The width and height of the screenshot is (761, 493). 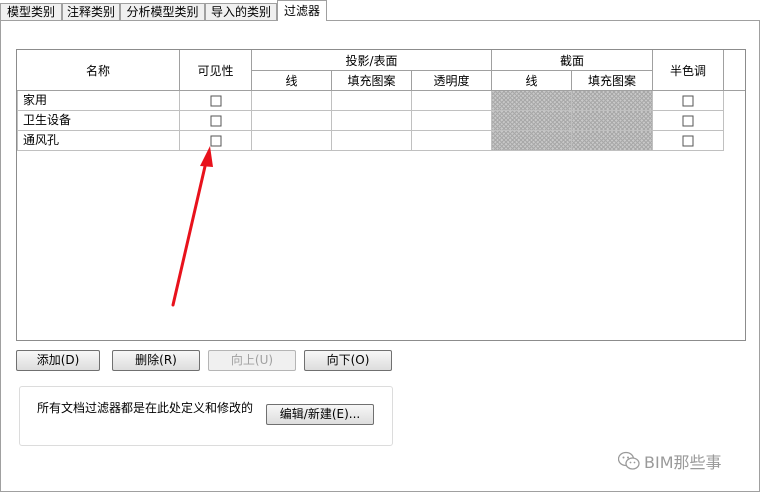 What do you see at coordinates (58, 360) in the screenshot?
I see `add-button: 添加(D)` at bounding box center [58, 360].